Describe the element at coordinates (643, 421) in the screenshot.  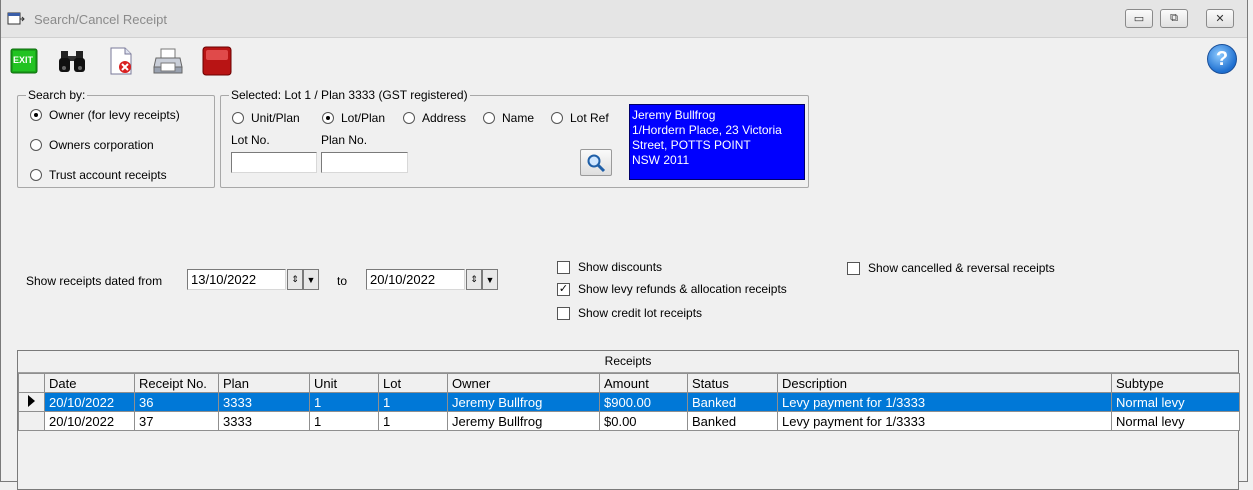
I see `cell-amount: $0.00` at that location.